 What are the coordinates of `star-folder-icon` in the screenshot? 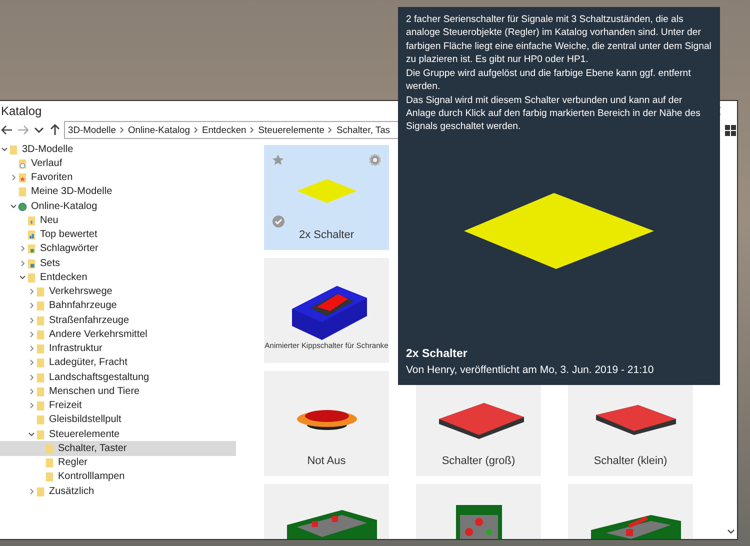 It's located at (22, 178).